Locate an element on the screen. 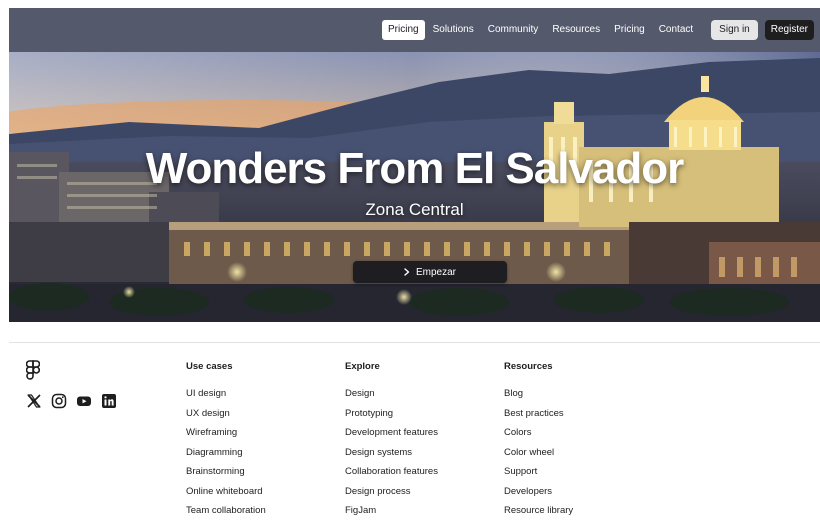 The height and width of the screenshot is (525, 820). footer-column-title: Resources is located at coordinates (528, 366).